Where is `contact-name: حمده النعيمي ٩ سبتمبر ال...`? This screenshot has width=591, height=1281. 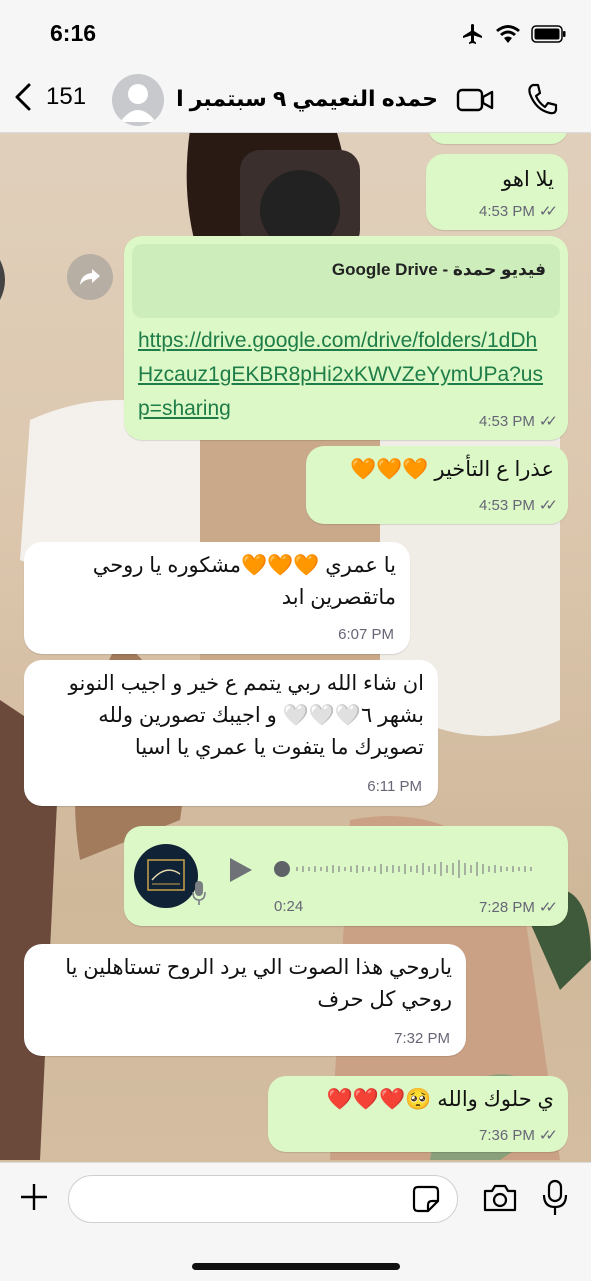
contact-name: حمده النعيمي ٩ سبتمبر ال... is located at coordinates (307, 99).